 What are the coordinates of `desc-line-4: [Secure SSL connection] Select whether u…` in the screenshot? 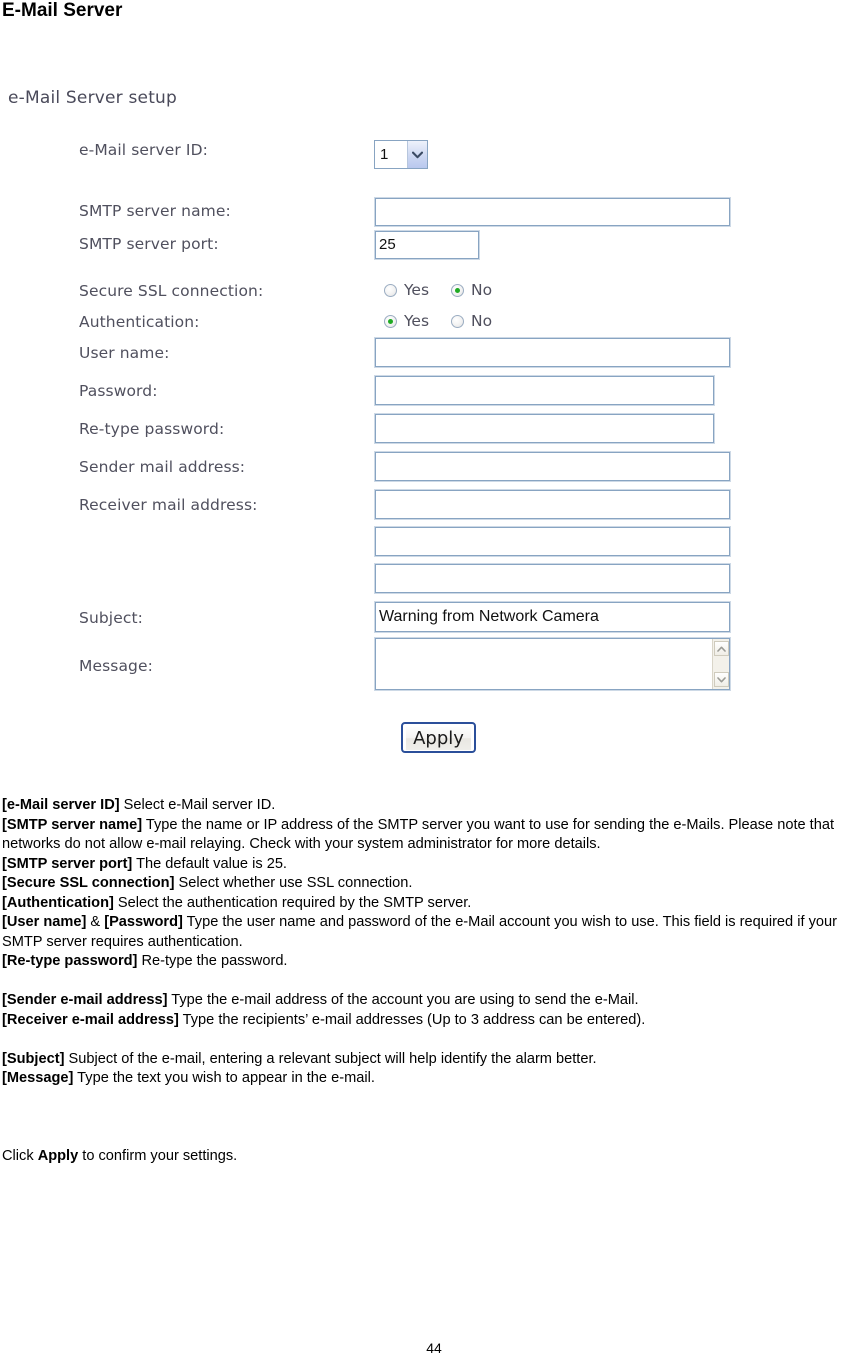 It's located at (433, 884).